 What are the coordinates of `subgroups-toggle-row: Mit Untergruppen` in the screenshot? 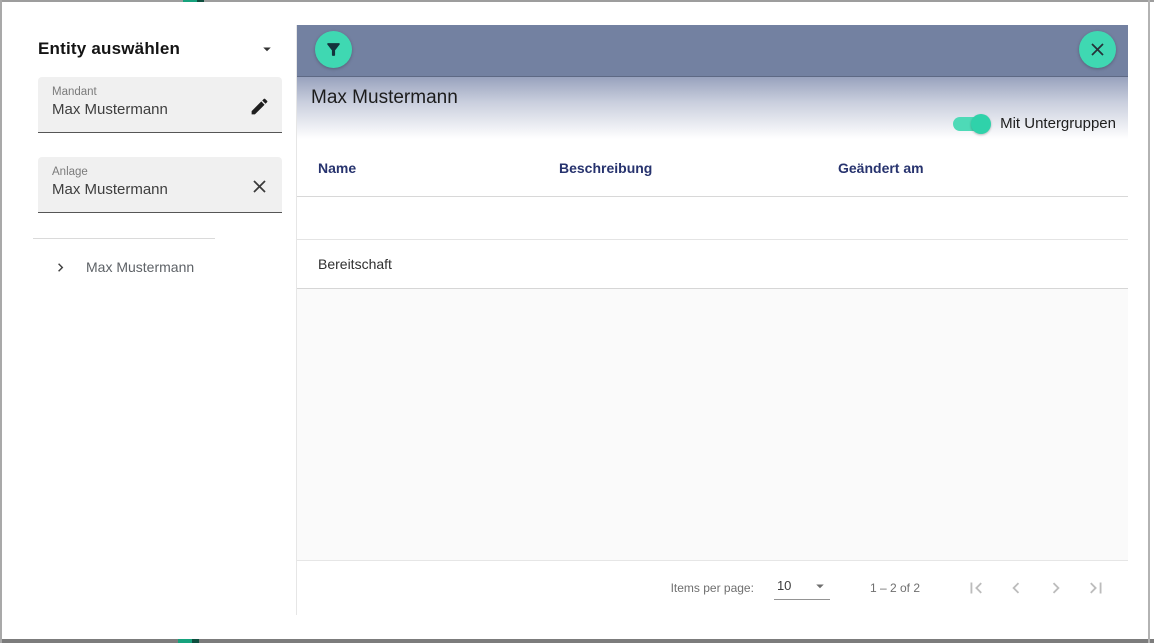 It's located at (1034, 123).